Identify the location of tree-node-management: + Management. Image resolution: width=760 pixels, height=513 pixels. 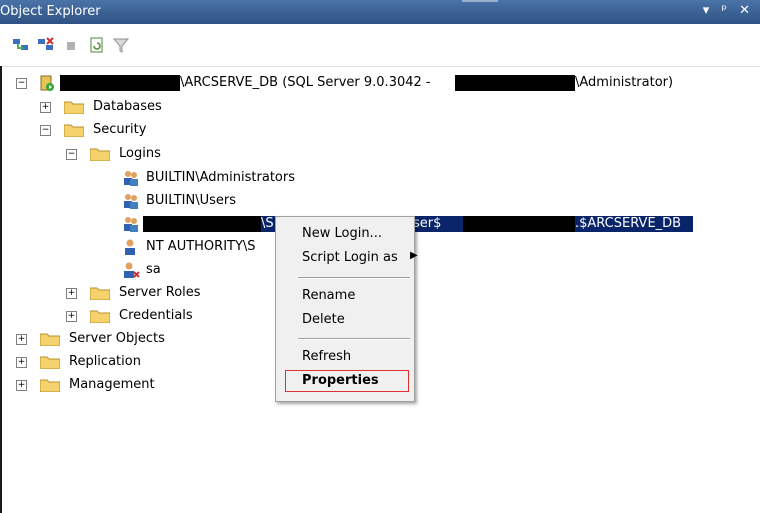
(130, 385).